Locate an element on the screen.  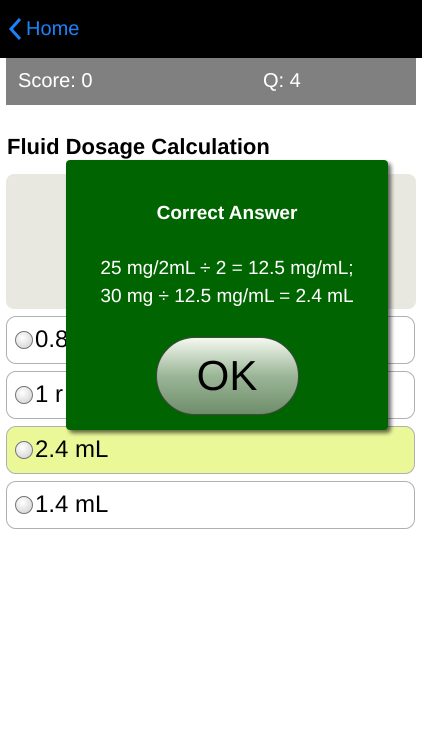
score-text: Score: 0 is located at coordinates (55, 81).